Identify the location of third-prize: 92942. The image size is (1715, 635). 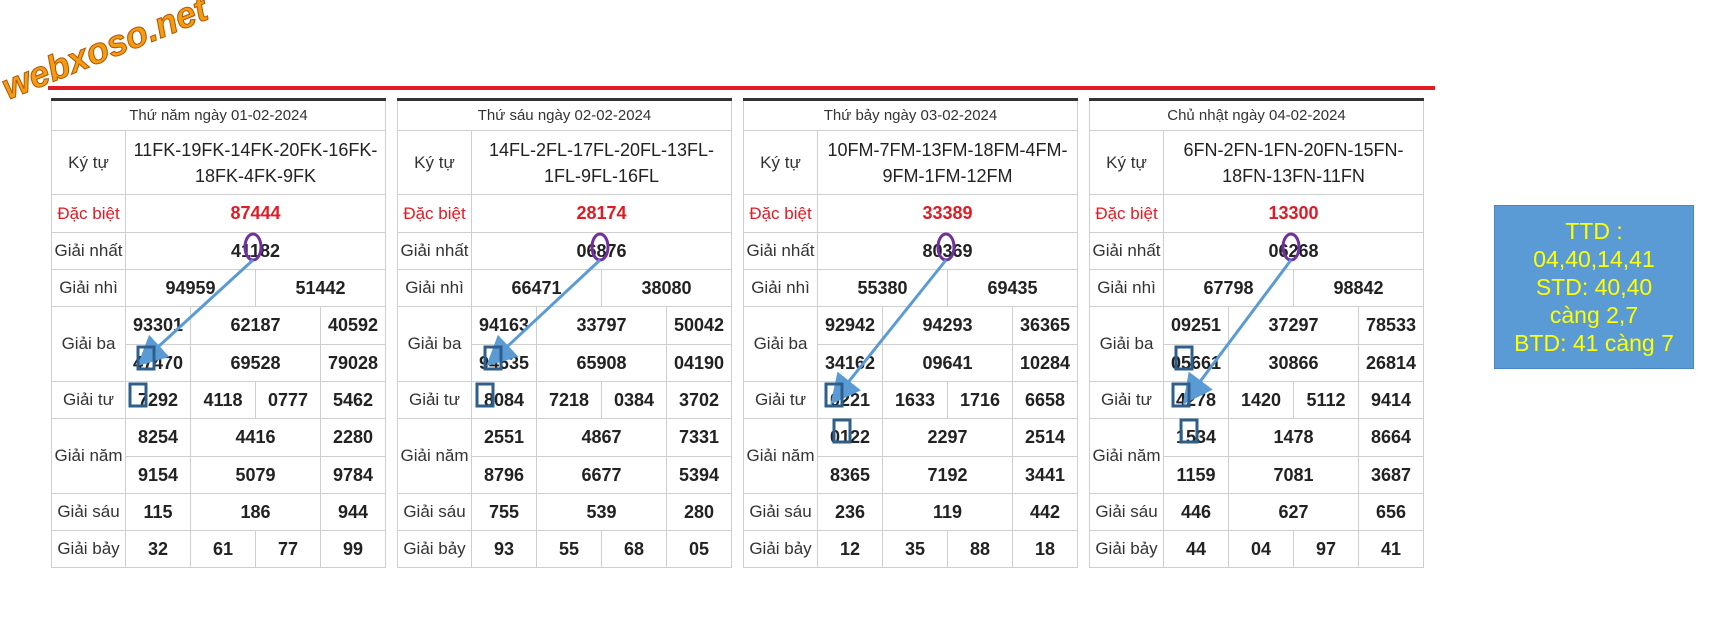
(850, 325).